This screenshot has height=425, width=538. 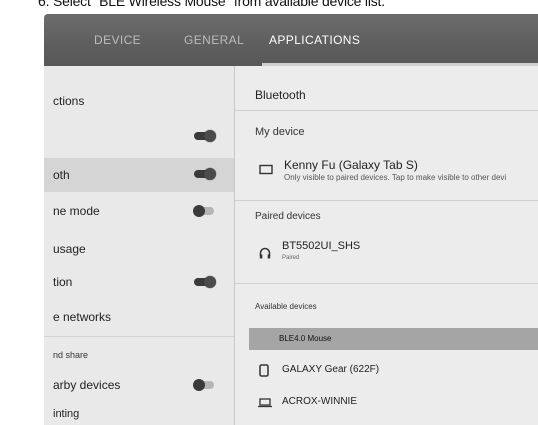 I want to click on my-device-header: My device, so click(x=280, y=132).